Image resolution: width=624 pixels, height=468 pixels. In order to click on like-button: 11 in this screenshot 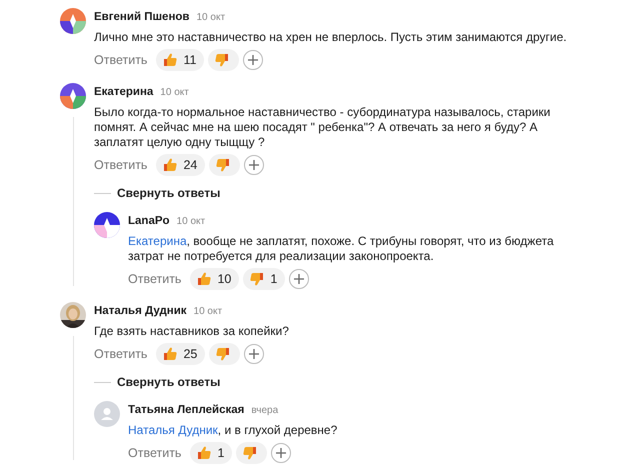, I will do `click(180, 60)`.